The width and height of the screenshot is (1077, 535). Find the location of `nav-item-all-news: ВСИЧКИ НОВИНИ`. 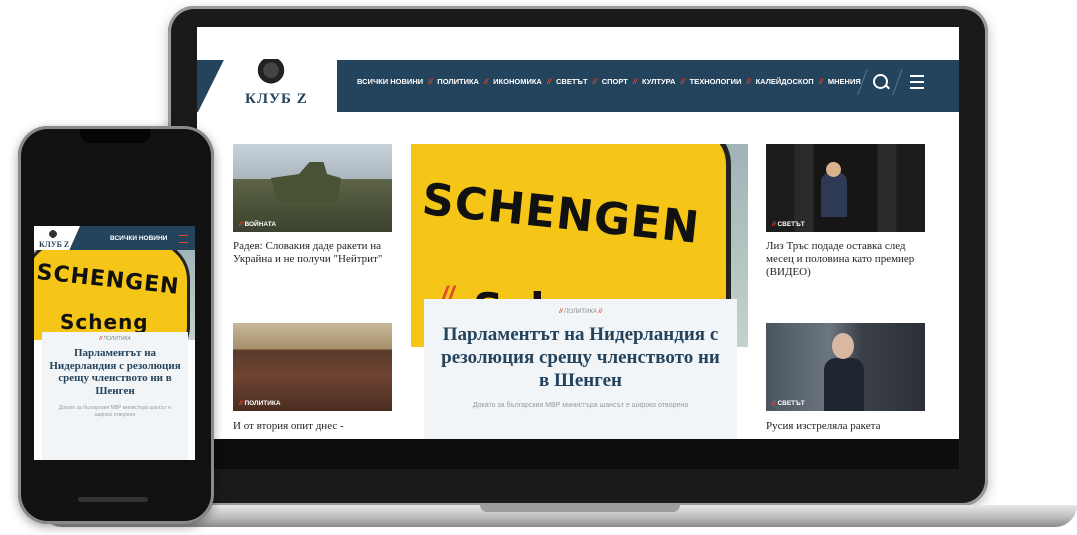

nav-item-all-news: ВСИЧКИ НОВИНИ is located at coordinates (390, 81).